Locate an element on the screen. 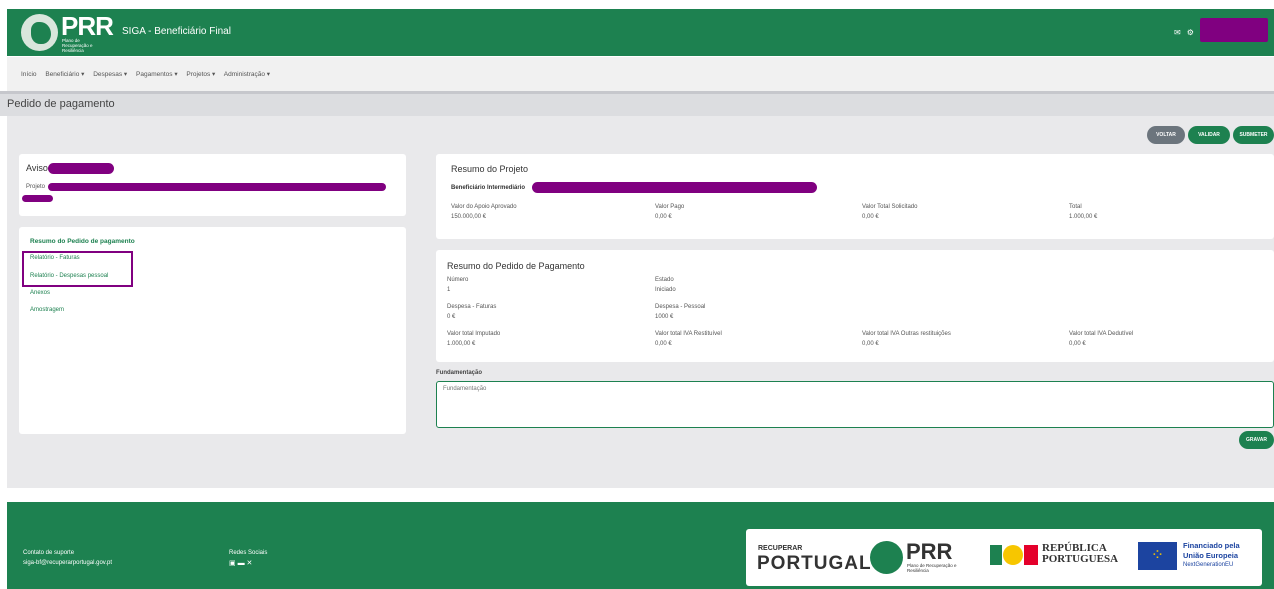 This screenshot has width=1274, height=589. iva-outras-value: 0,00 € is located at coordinates (870, 344).